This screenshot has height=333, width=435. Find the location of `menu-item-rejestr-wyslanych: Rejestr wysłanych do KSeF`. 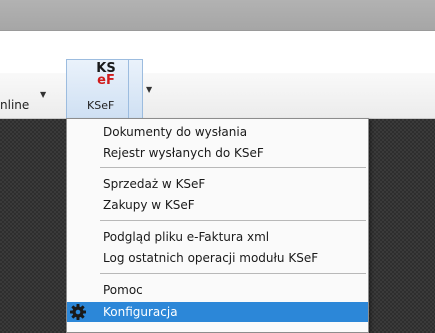

menu-item-rejestr-wyslanych: Rejestr wysłanych do KSeF is located at coordinates (217, 153).